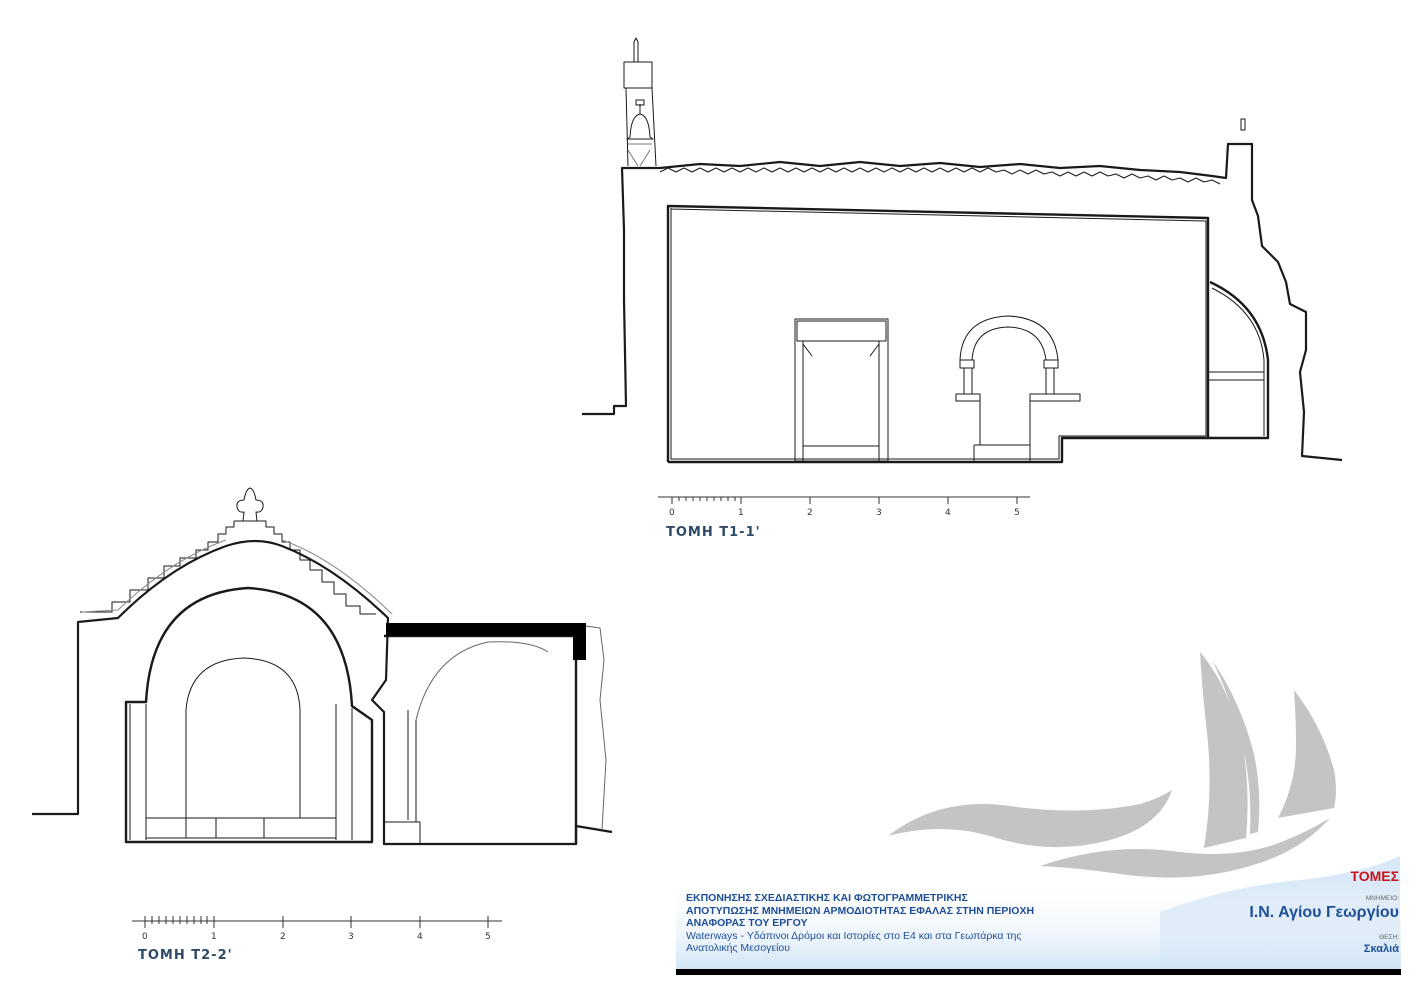 This screenshot has height=993, width=1425. I want to click on apse-niche, so click(1236, 361).